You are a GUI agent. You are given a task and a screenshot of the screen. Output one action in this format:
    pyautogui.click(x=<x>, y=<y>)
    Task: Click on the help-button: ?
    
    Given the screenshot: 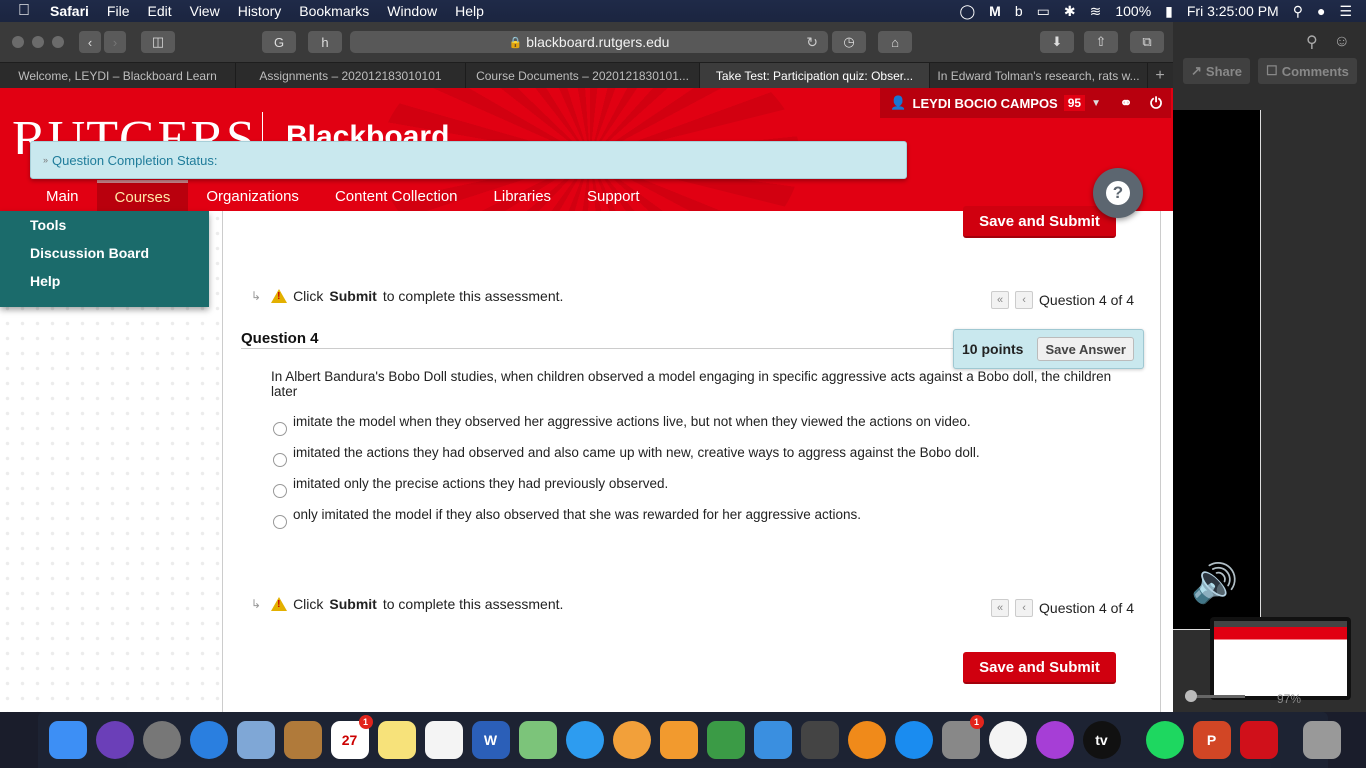 What is the action you would take?
    pyautogui.click(x=1118, y=193)
    